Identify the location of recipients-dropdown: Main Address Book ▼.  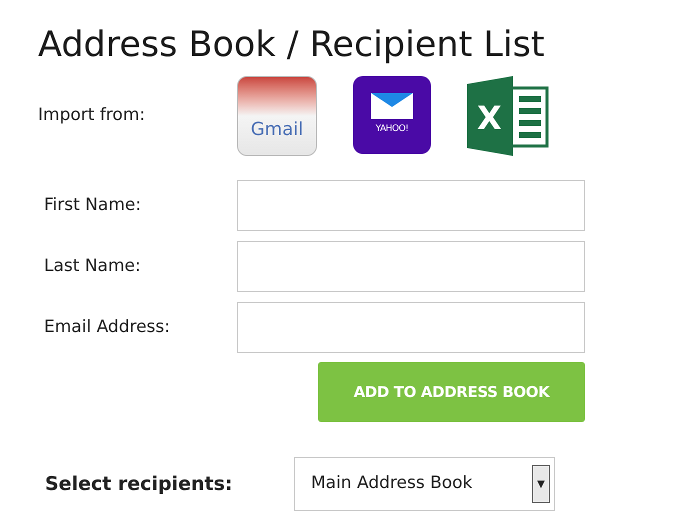
(424, 484).